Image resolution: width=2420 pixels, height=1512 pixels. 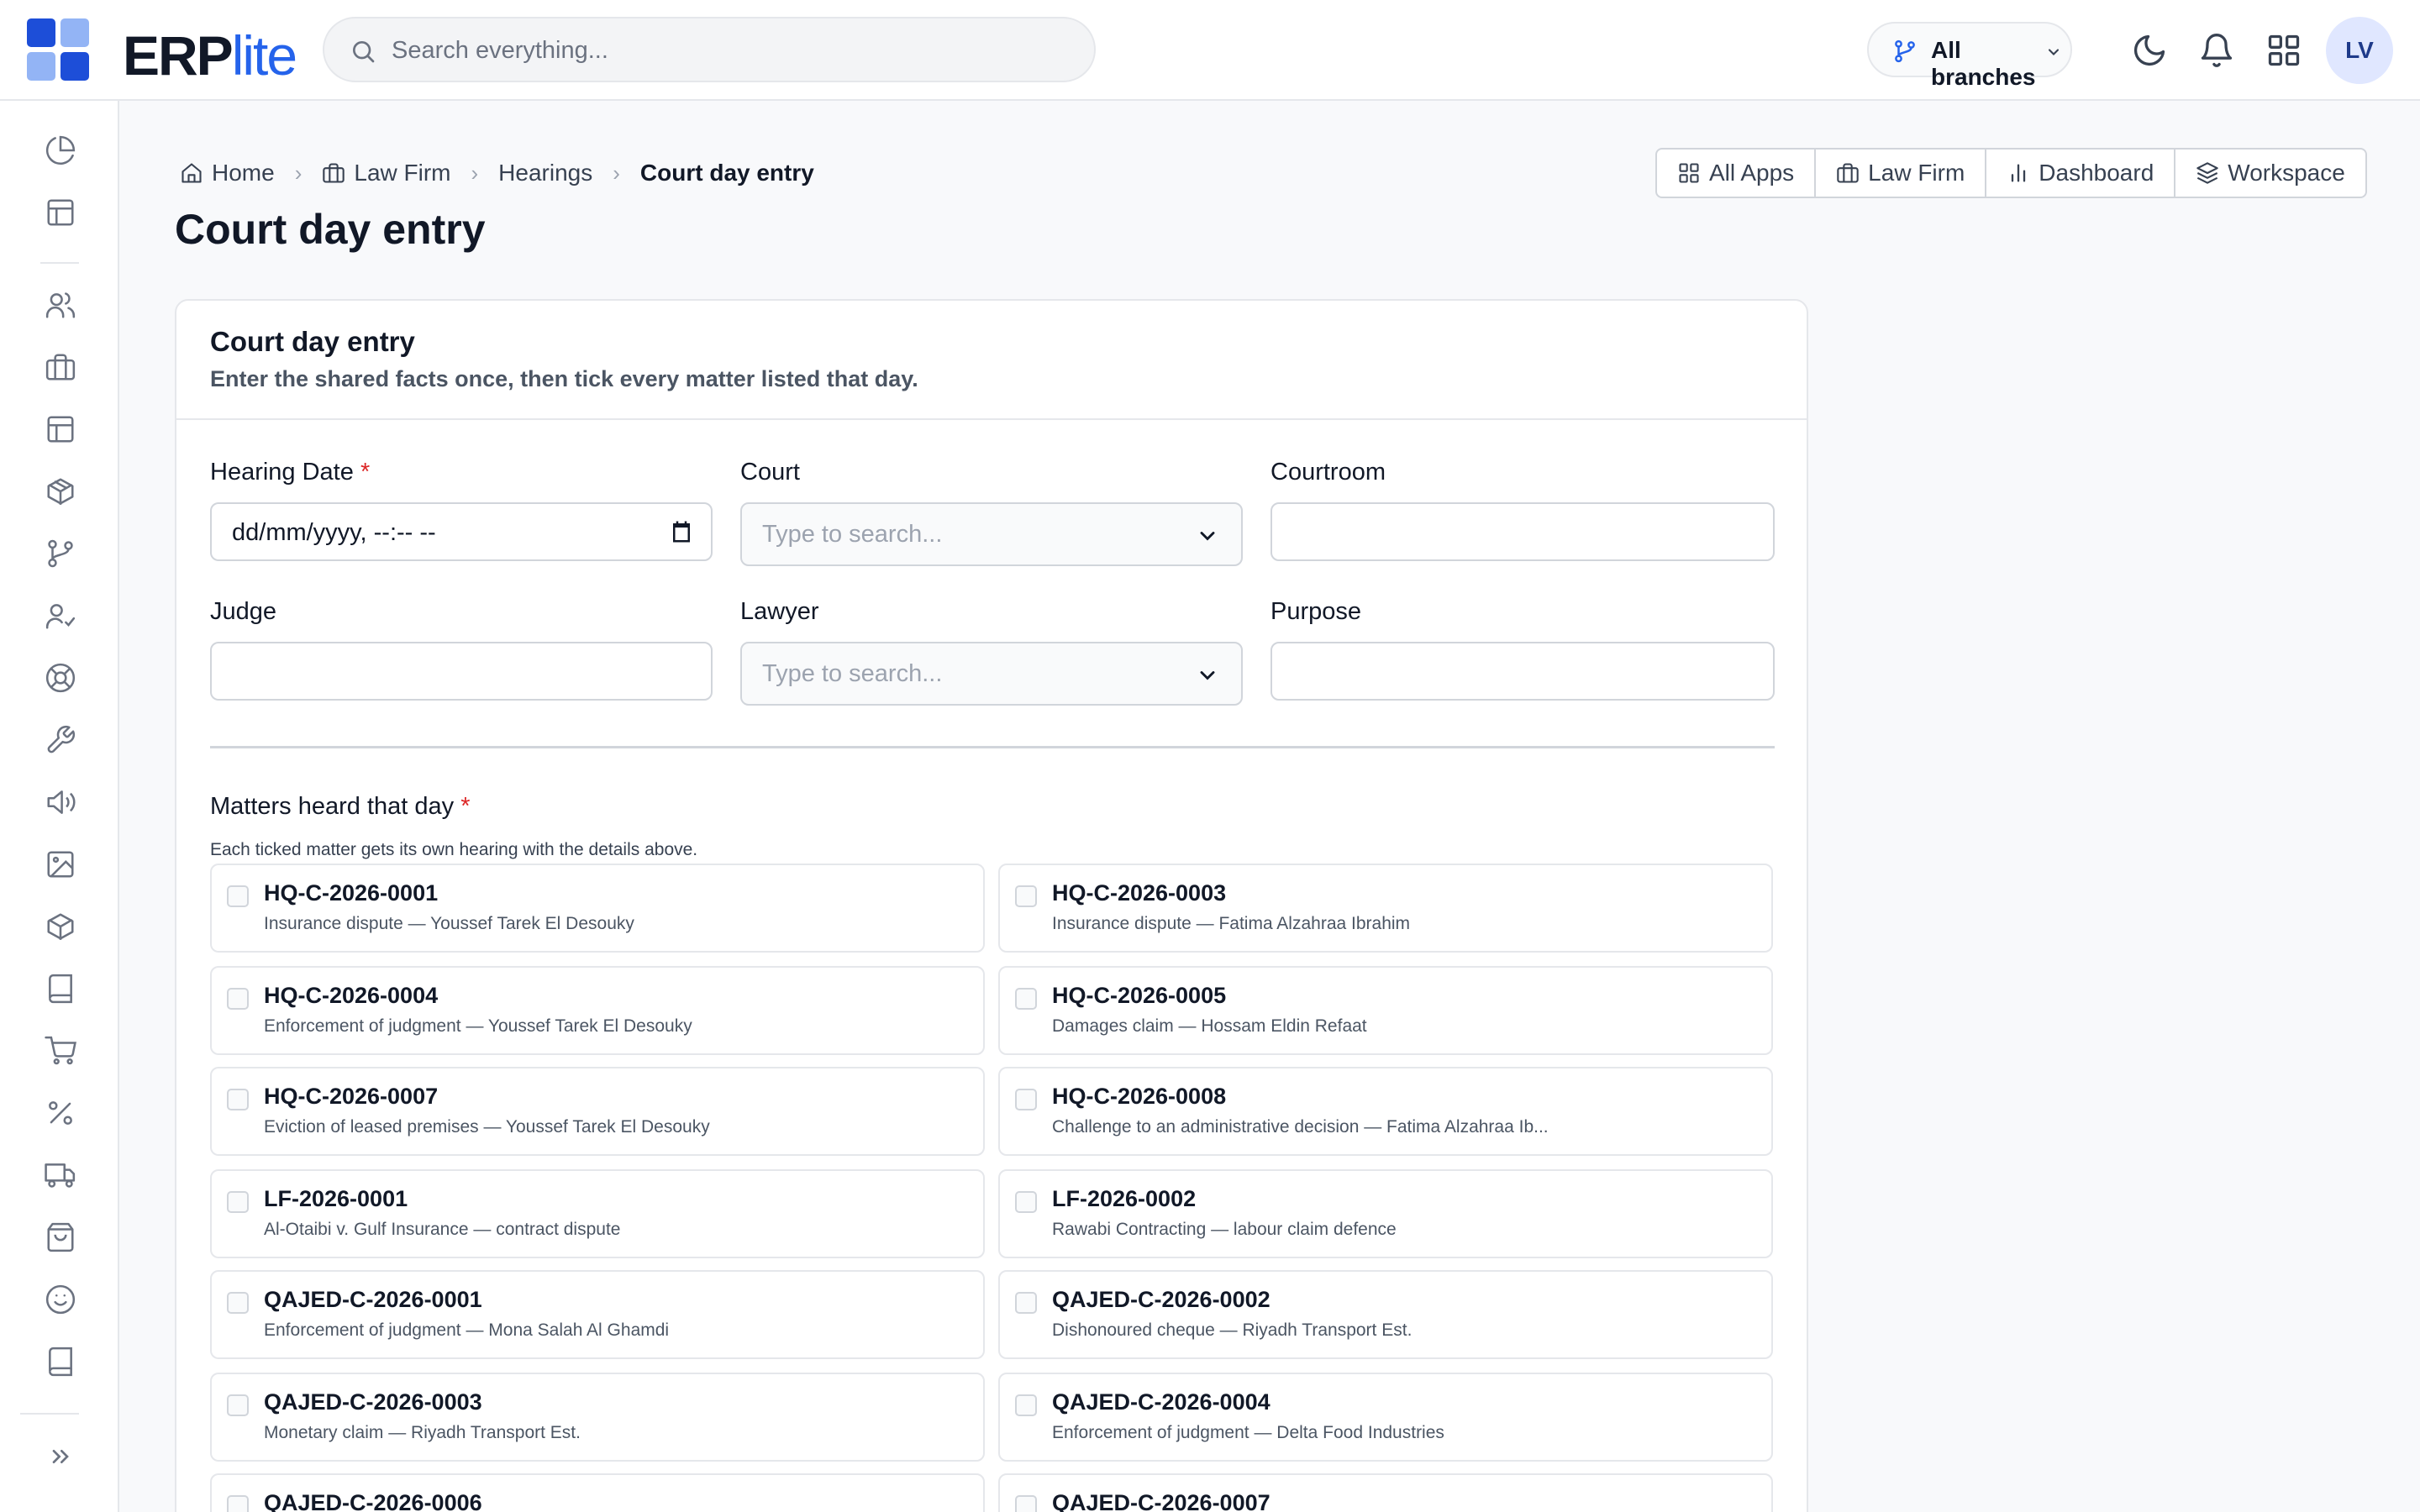 I want to click on chevrons-right-icon, so click(x=60, y=1456).